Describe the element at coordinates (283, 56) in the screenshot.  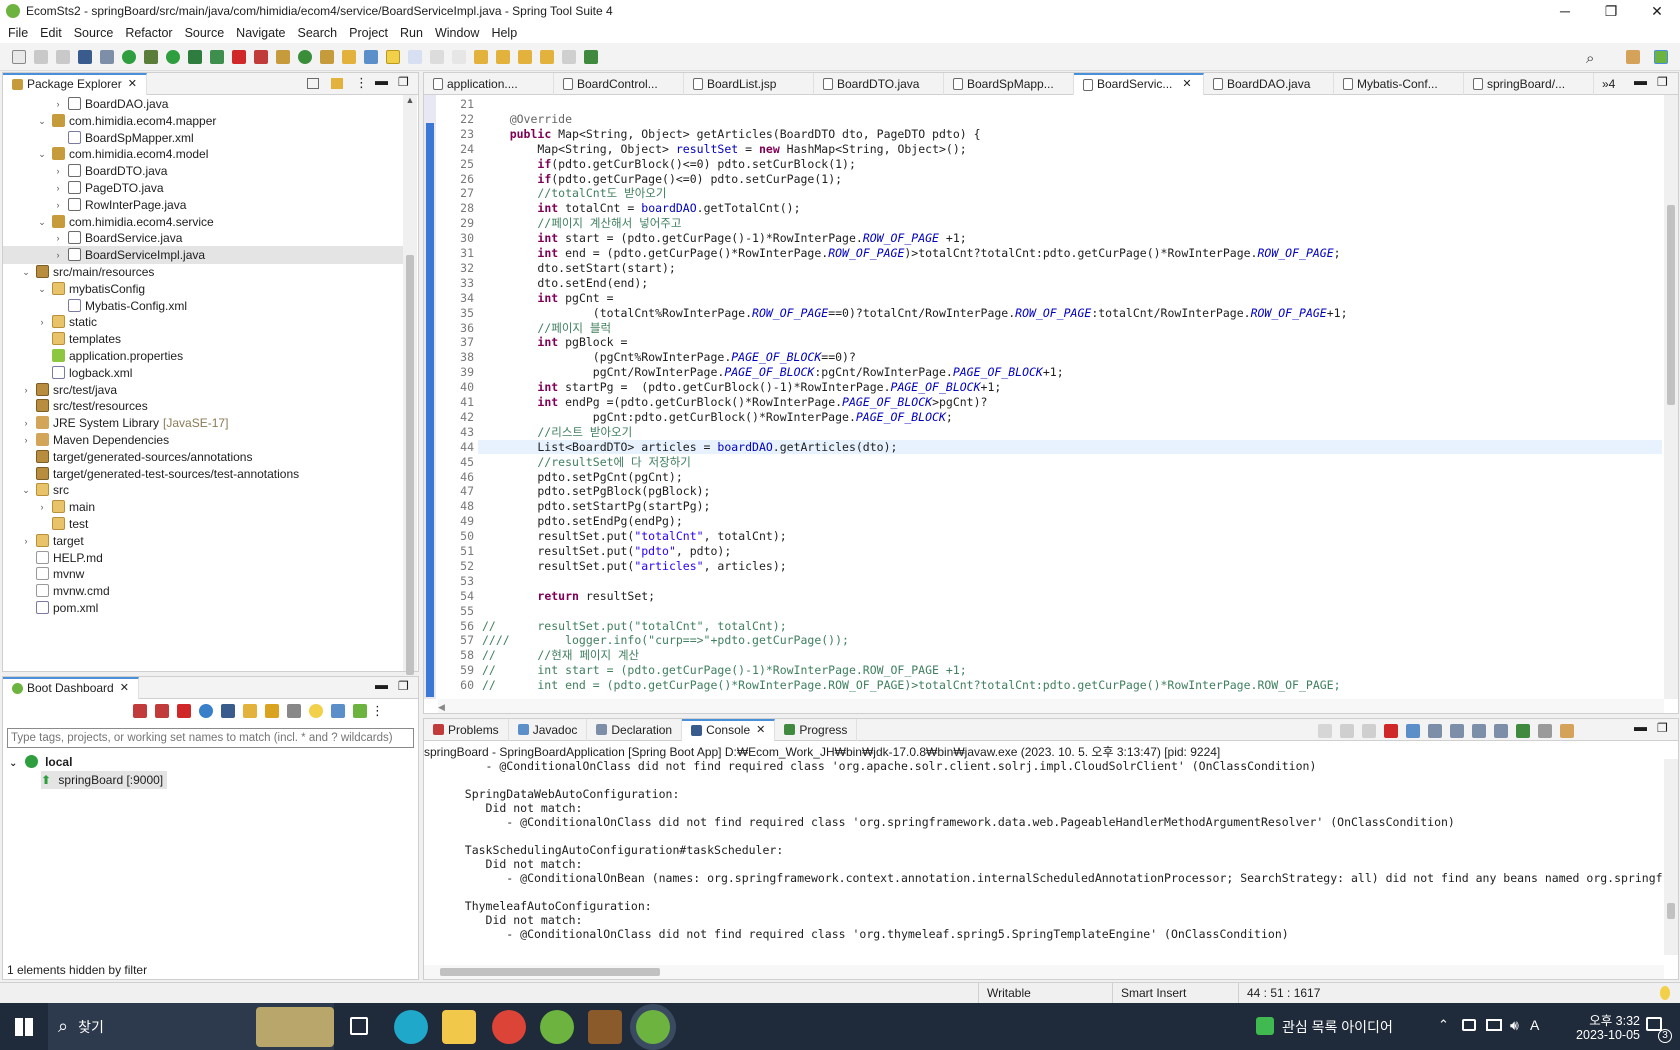
I see `new-package-icon` at that location.